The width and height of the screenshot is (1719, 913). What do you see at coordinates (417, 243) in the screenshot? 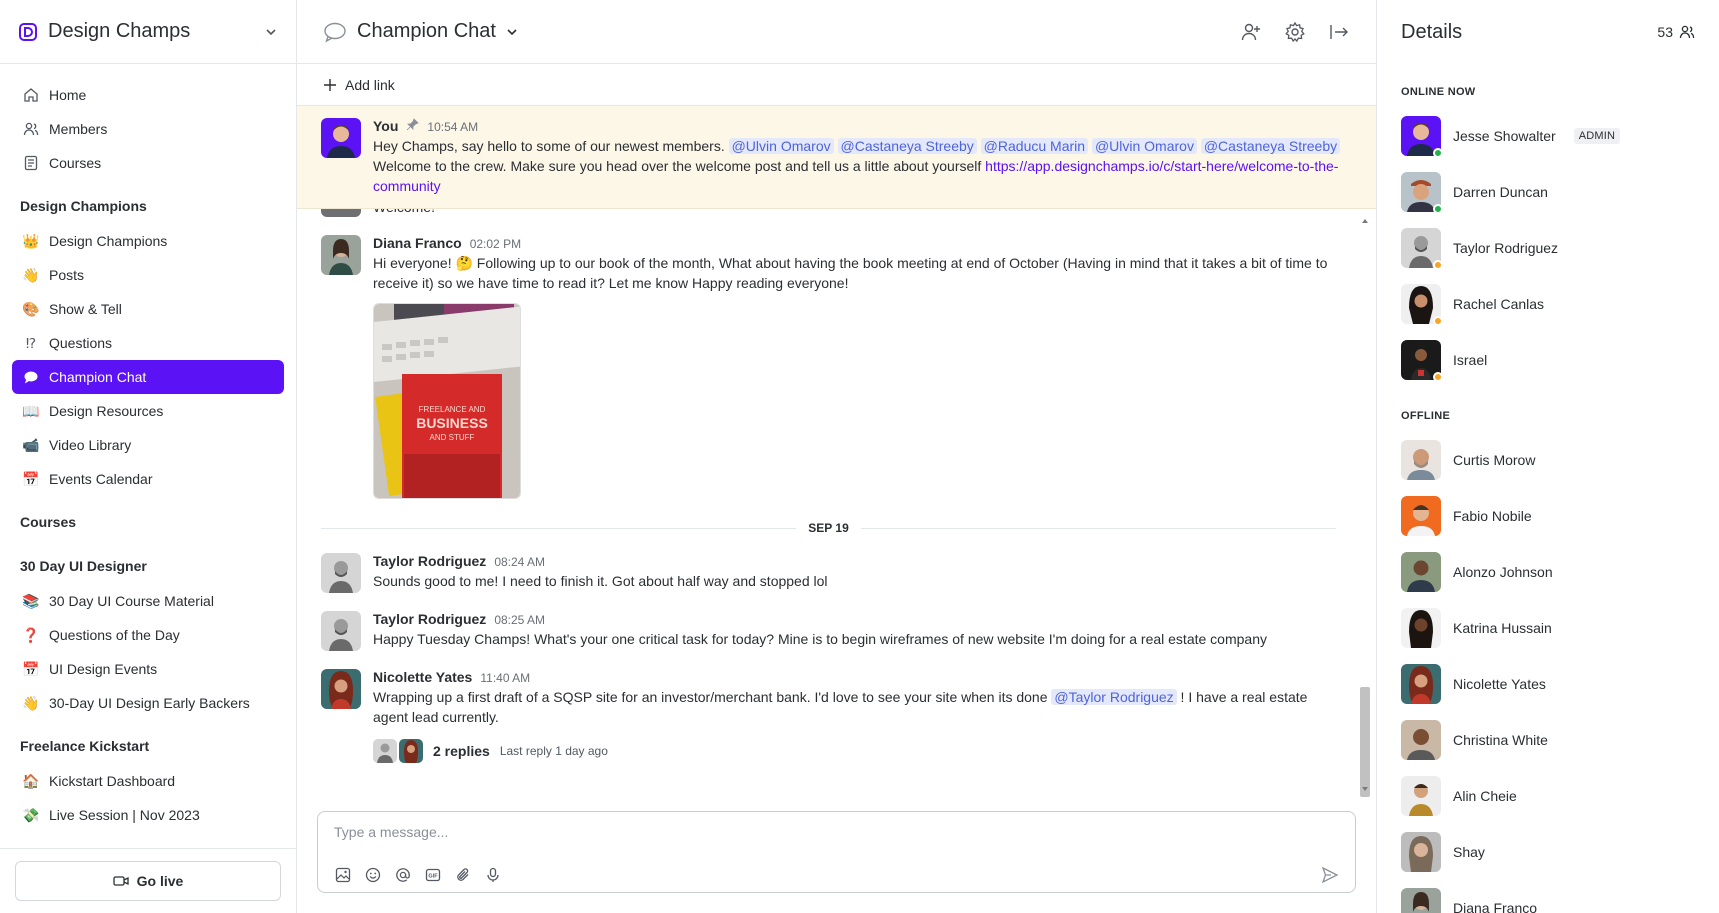
I see `message-author: Diana Franco` at bounding box center [417, 243].